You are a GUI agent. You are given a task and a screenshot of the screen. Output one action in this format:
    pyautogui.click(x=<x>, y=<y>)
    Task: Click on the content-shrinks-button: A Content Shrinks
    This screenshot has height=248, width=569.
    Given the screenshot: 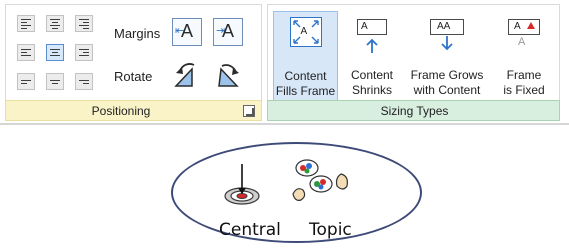 What is the action you would take?
    pyautogui.click(x=372, y=57)
    